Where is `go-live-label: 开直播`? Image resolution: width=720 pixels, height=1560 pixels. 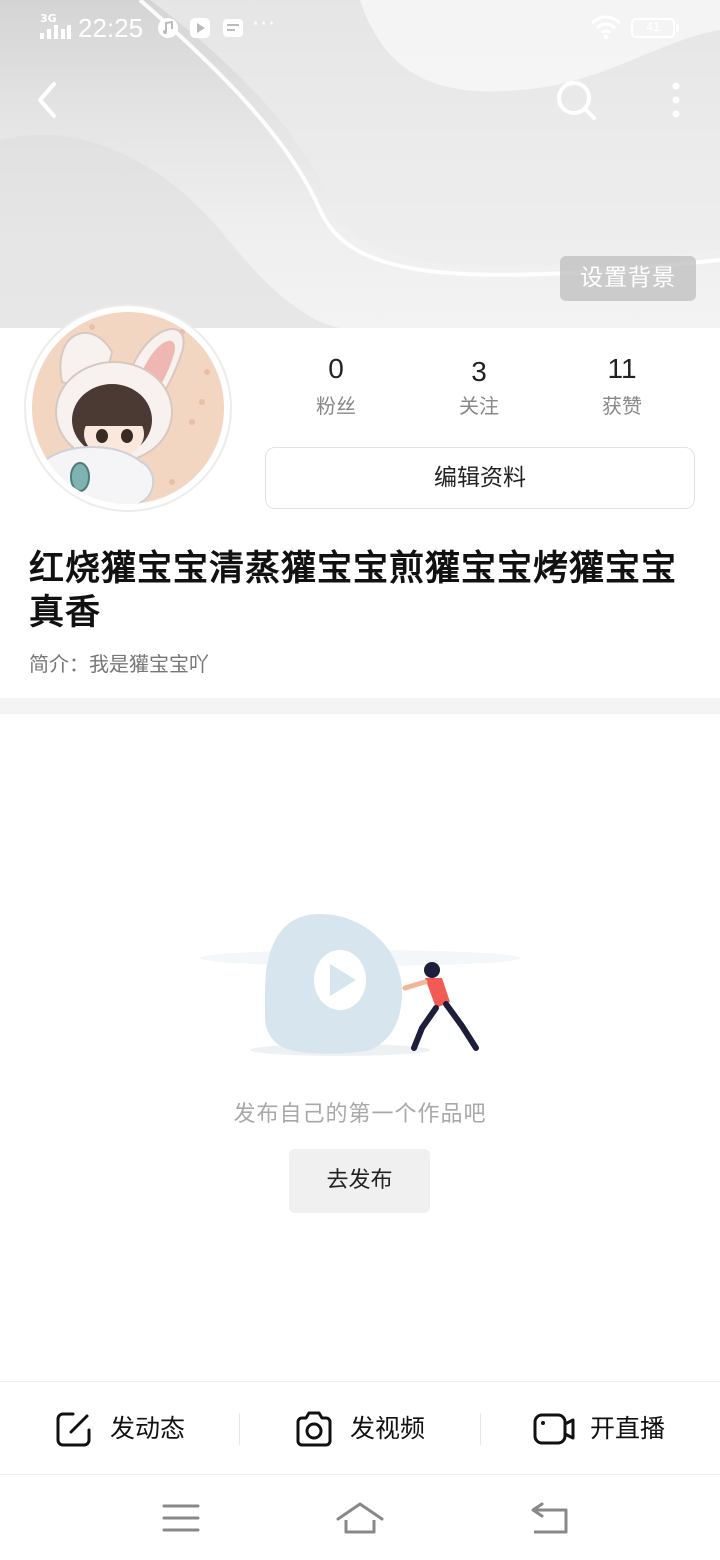 go-live-label: 开直播 is located at coordinates (628, 1428).